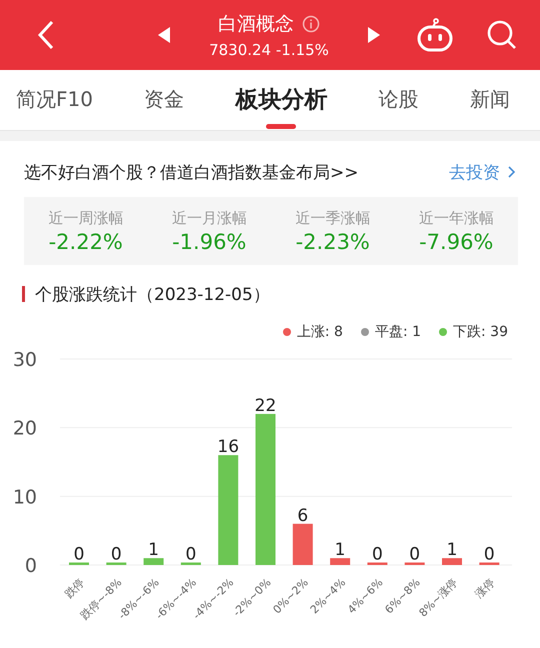  I want to click on y-axis-label: 0, so click(30, 566).